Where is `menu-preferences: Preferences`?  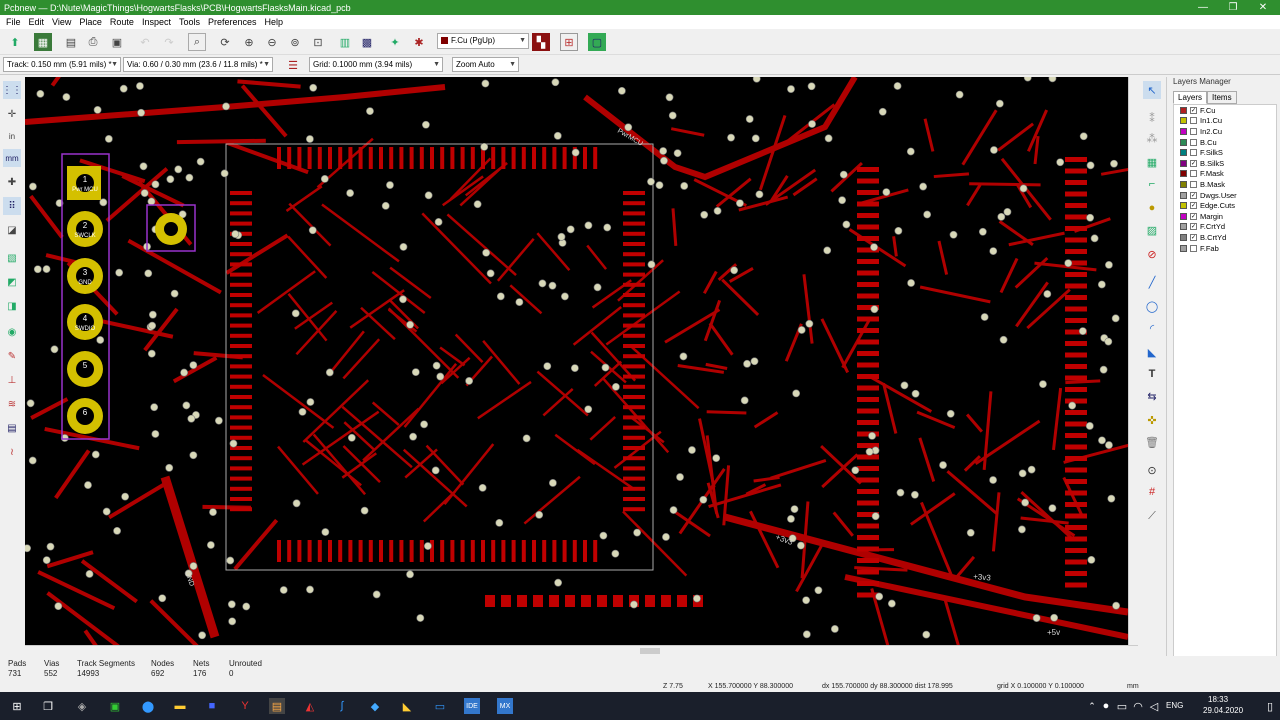
menu-preferences: Preferences is located at coordinates (232, 22).